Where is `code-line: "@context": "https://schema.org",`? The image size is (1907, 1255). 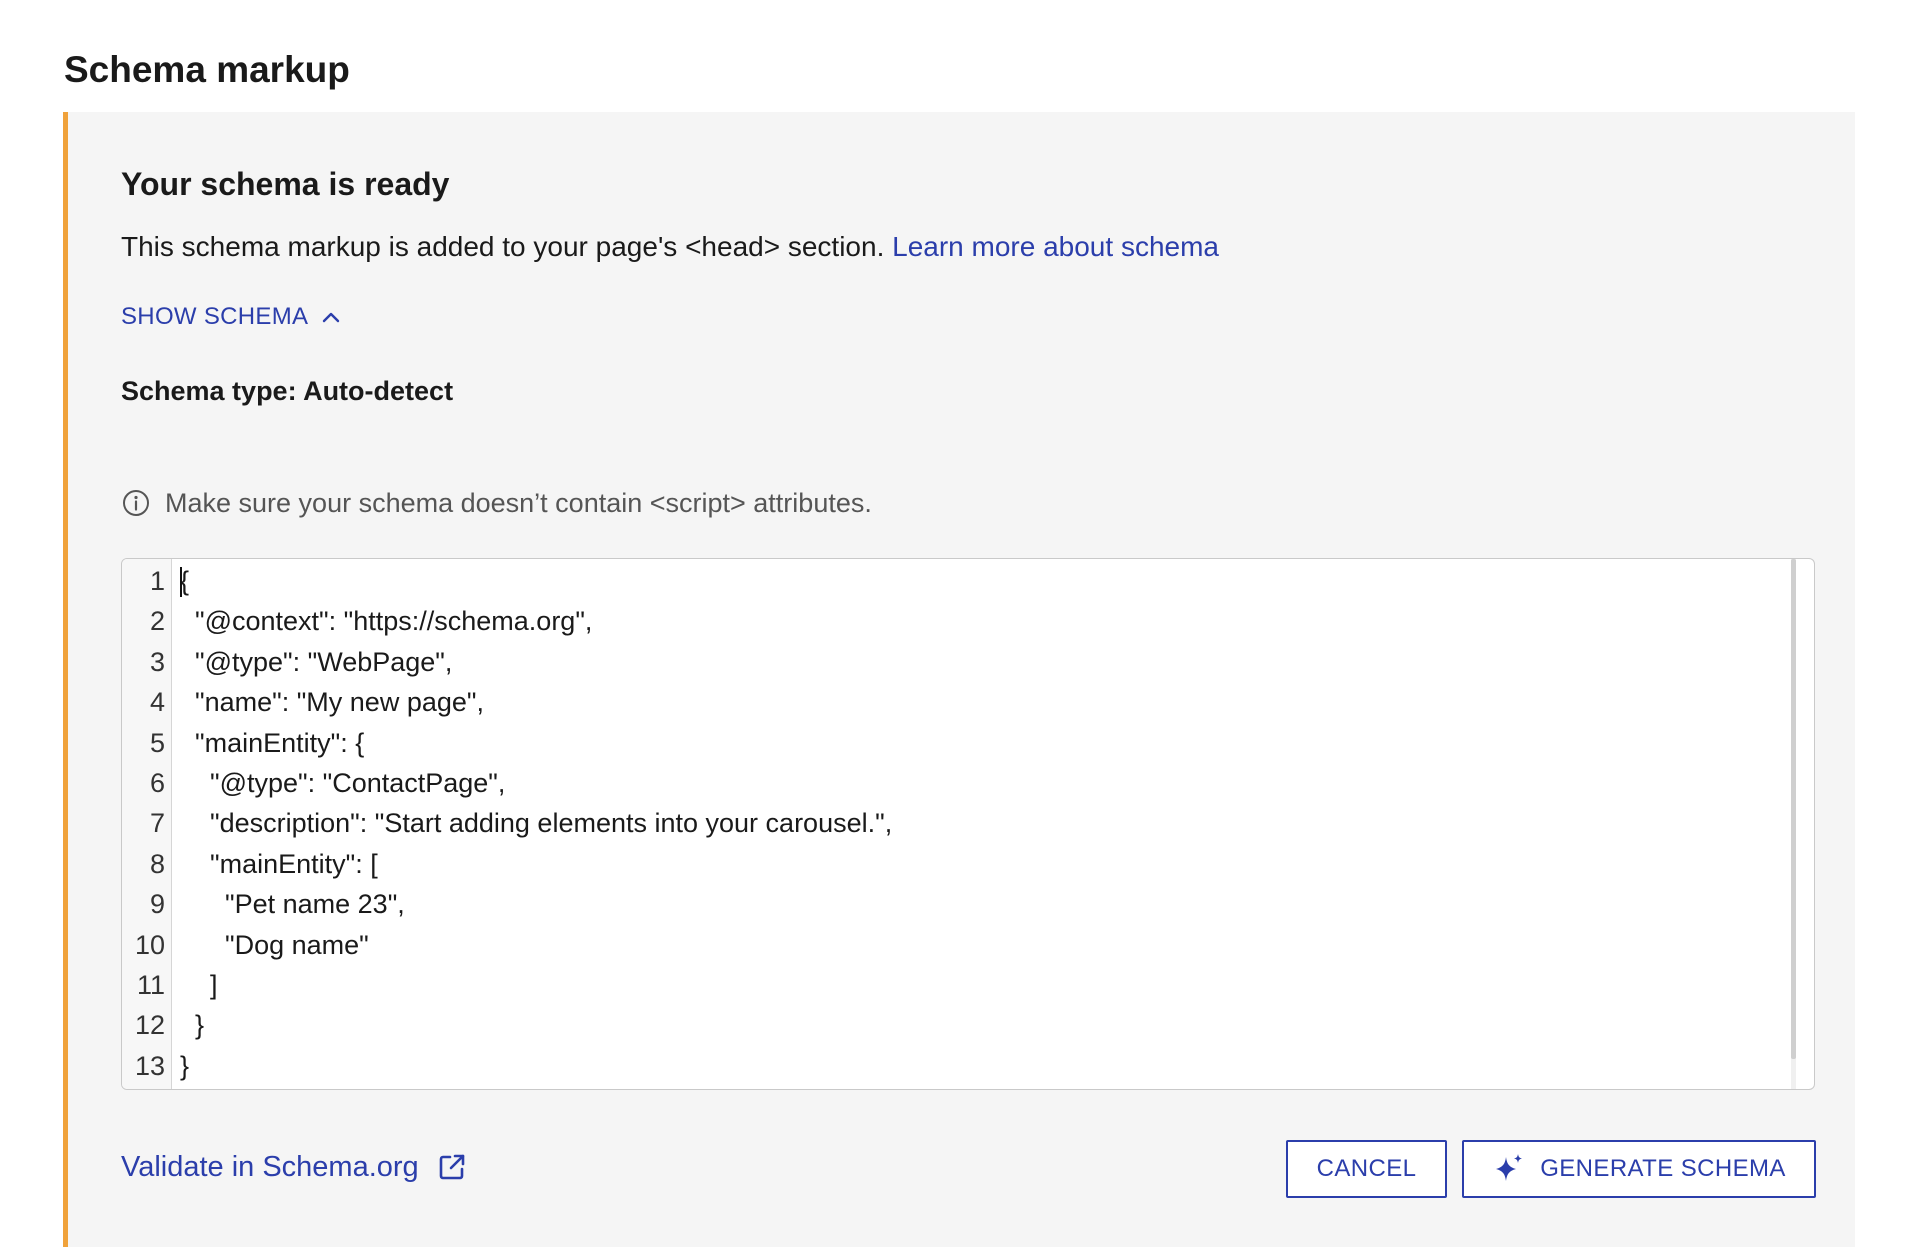 code-line: "@context": "https://schema.org", is located at coordinates (386, 621).